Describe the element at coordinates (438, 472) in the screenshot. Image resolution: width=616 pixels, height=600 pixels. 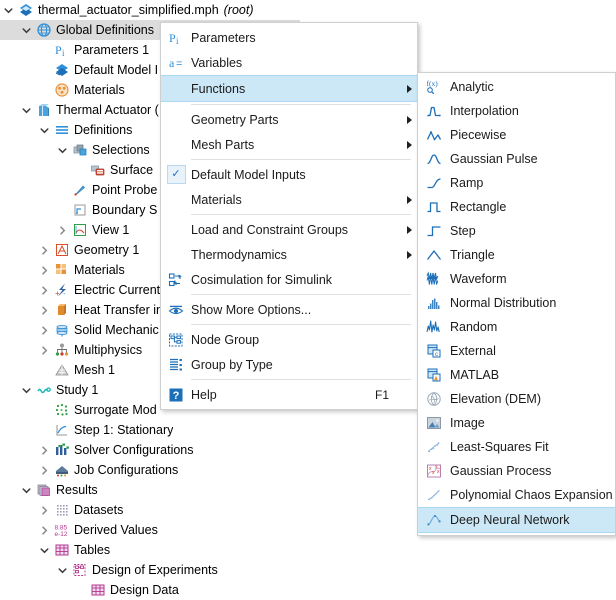
I see `svg-text: x` at that location.